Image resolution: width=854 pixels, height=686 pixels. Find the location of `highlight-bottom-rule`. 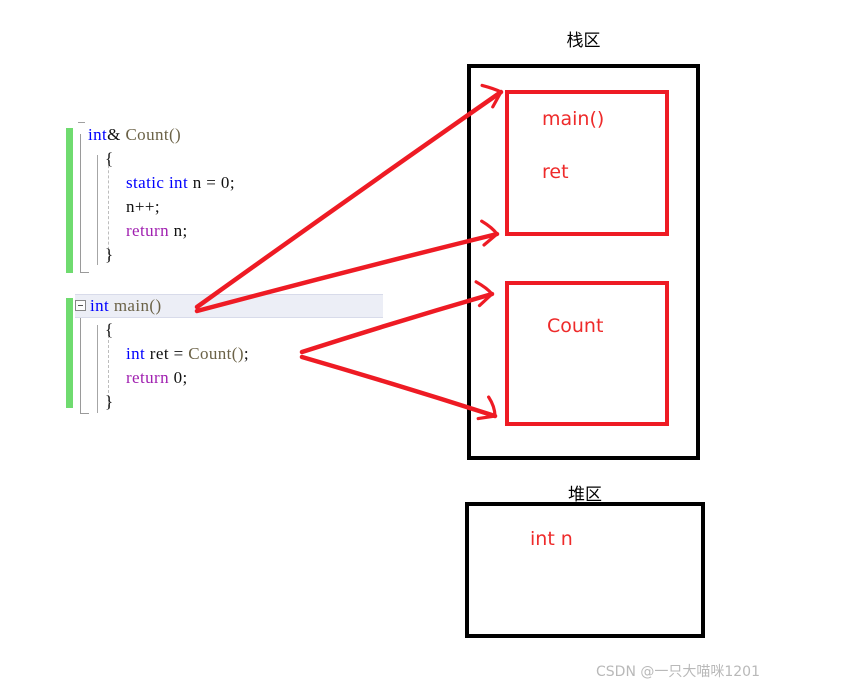

highlight-bottom-rule is located at coordinates (229, 317).